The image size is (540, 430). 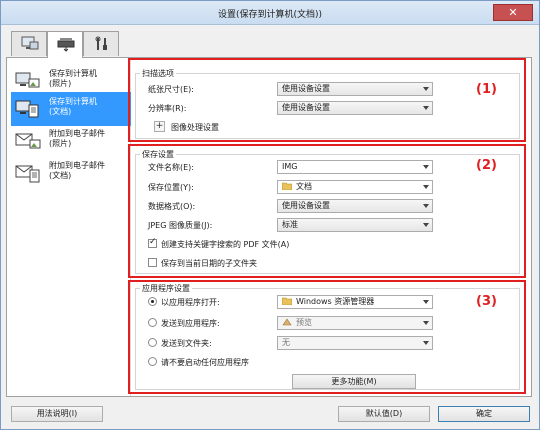 I want to click on callout-number-3: (3), so click(x=486, y=301).